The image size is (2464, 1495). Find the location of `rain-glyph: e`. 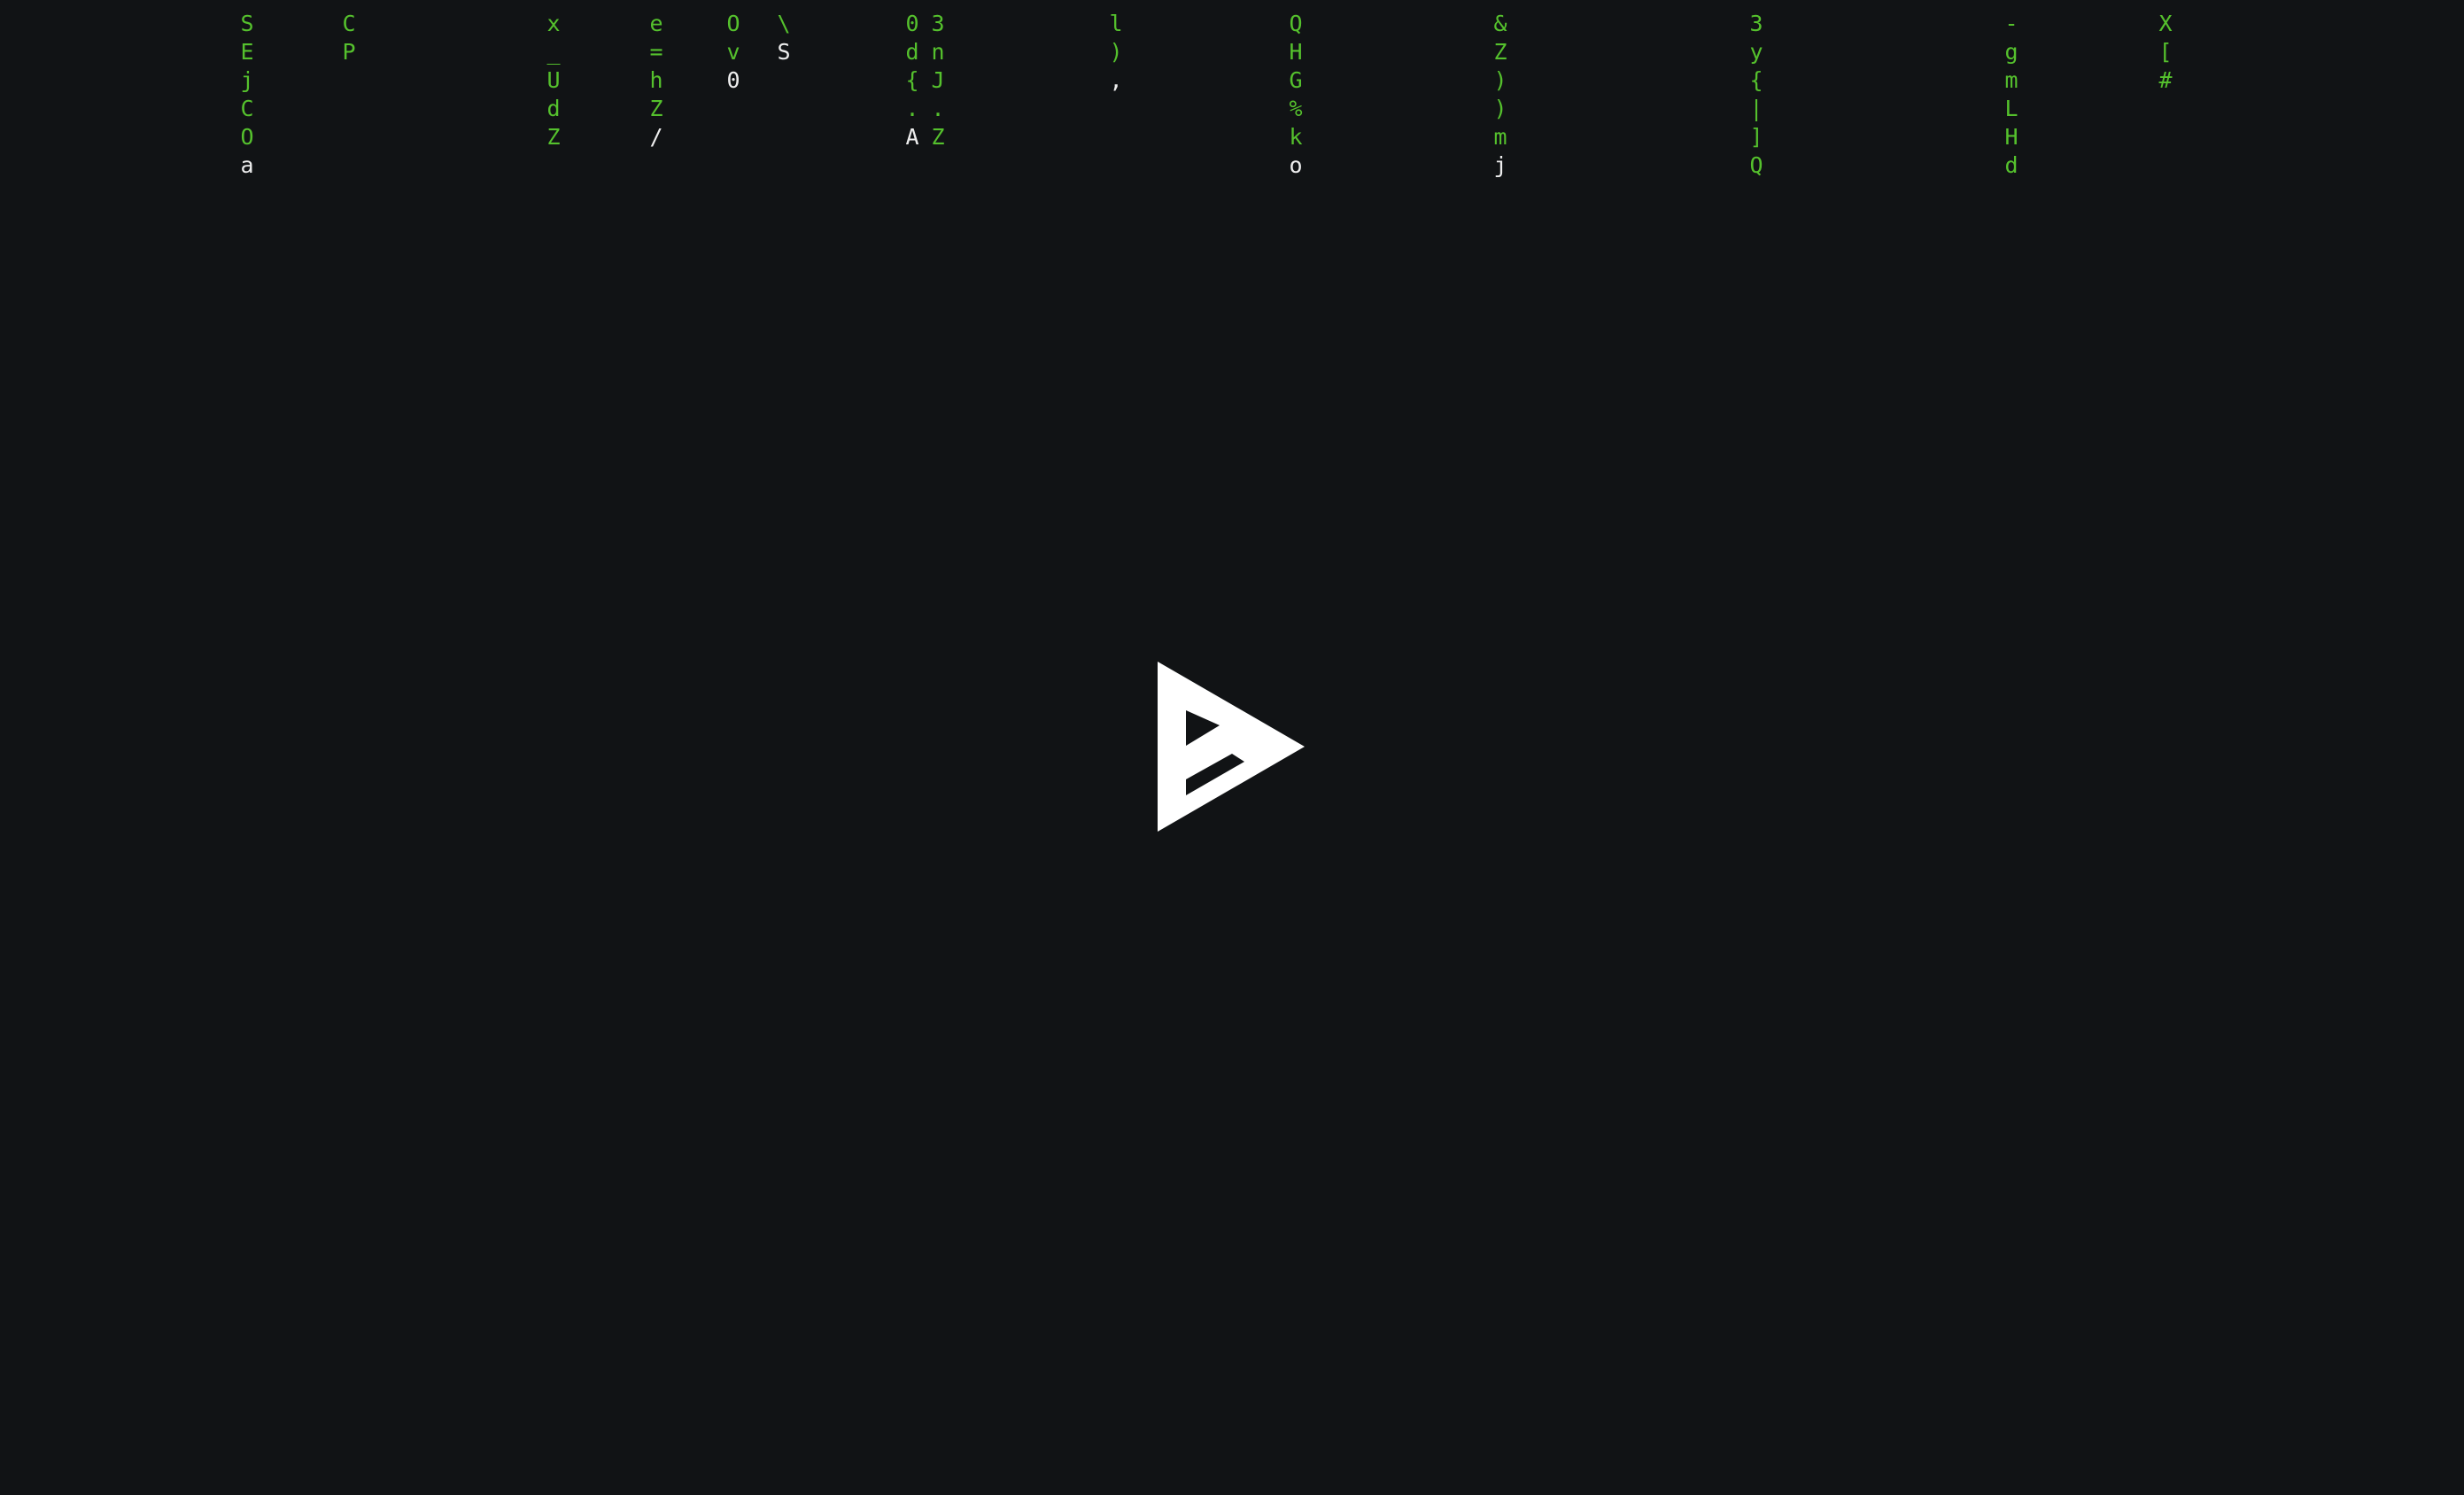

rain-glyph: e is located at coordinates (656, 24).